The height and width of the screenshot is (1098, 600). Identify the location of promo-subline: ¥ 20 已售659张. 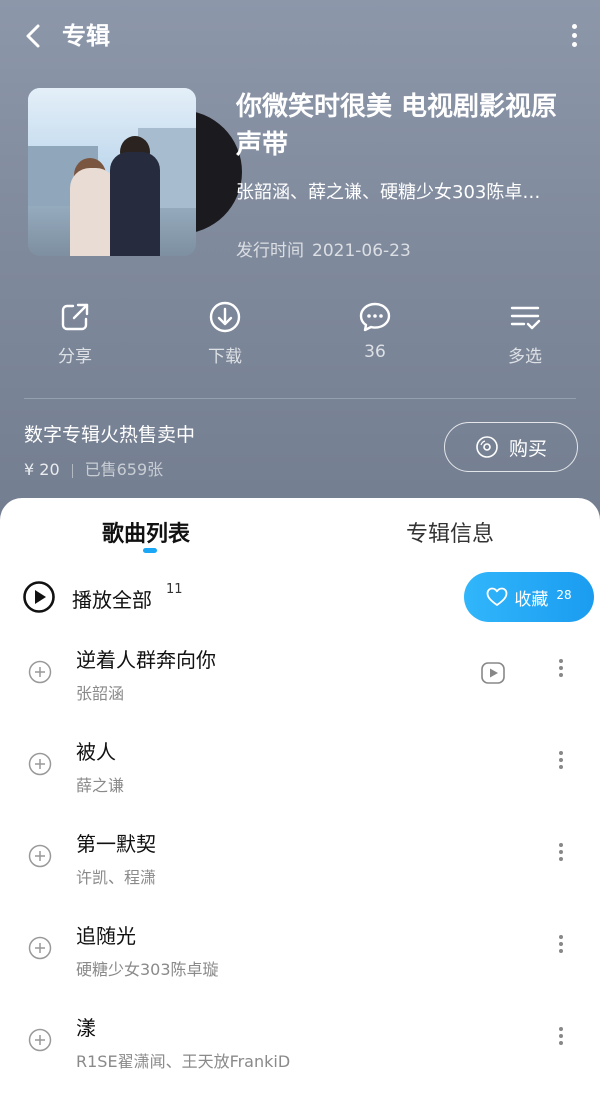
(93, 468).